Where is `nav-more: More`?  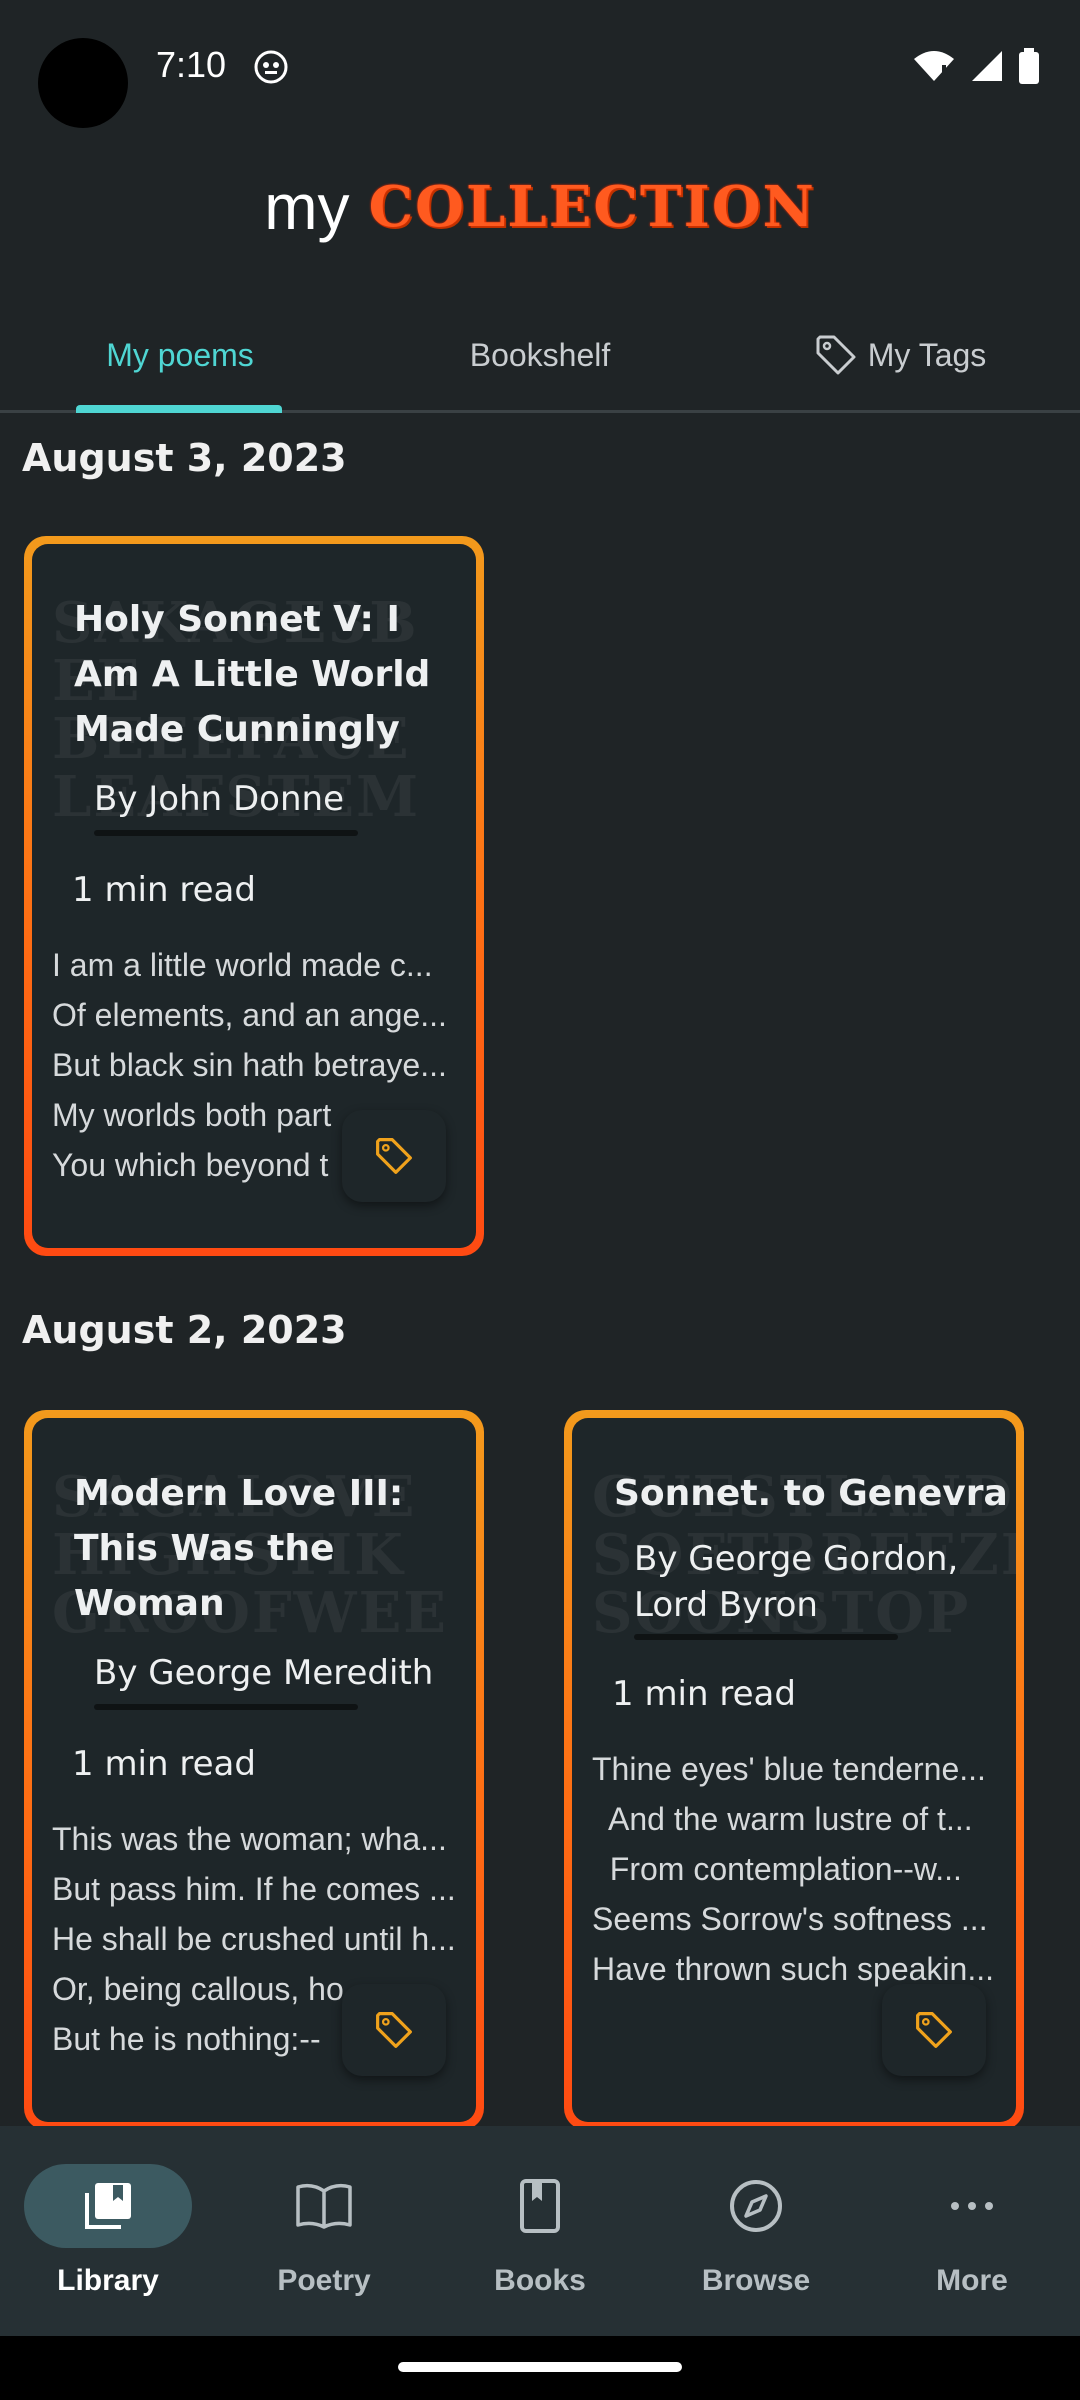 nav-more: More is located at coordinates (972, 2231).